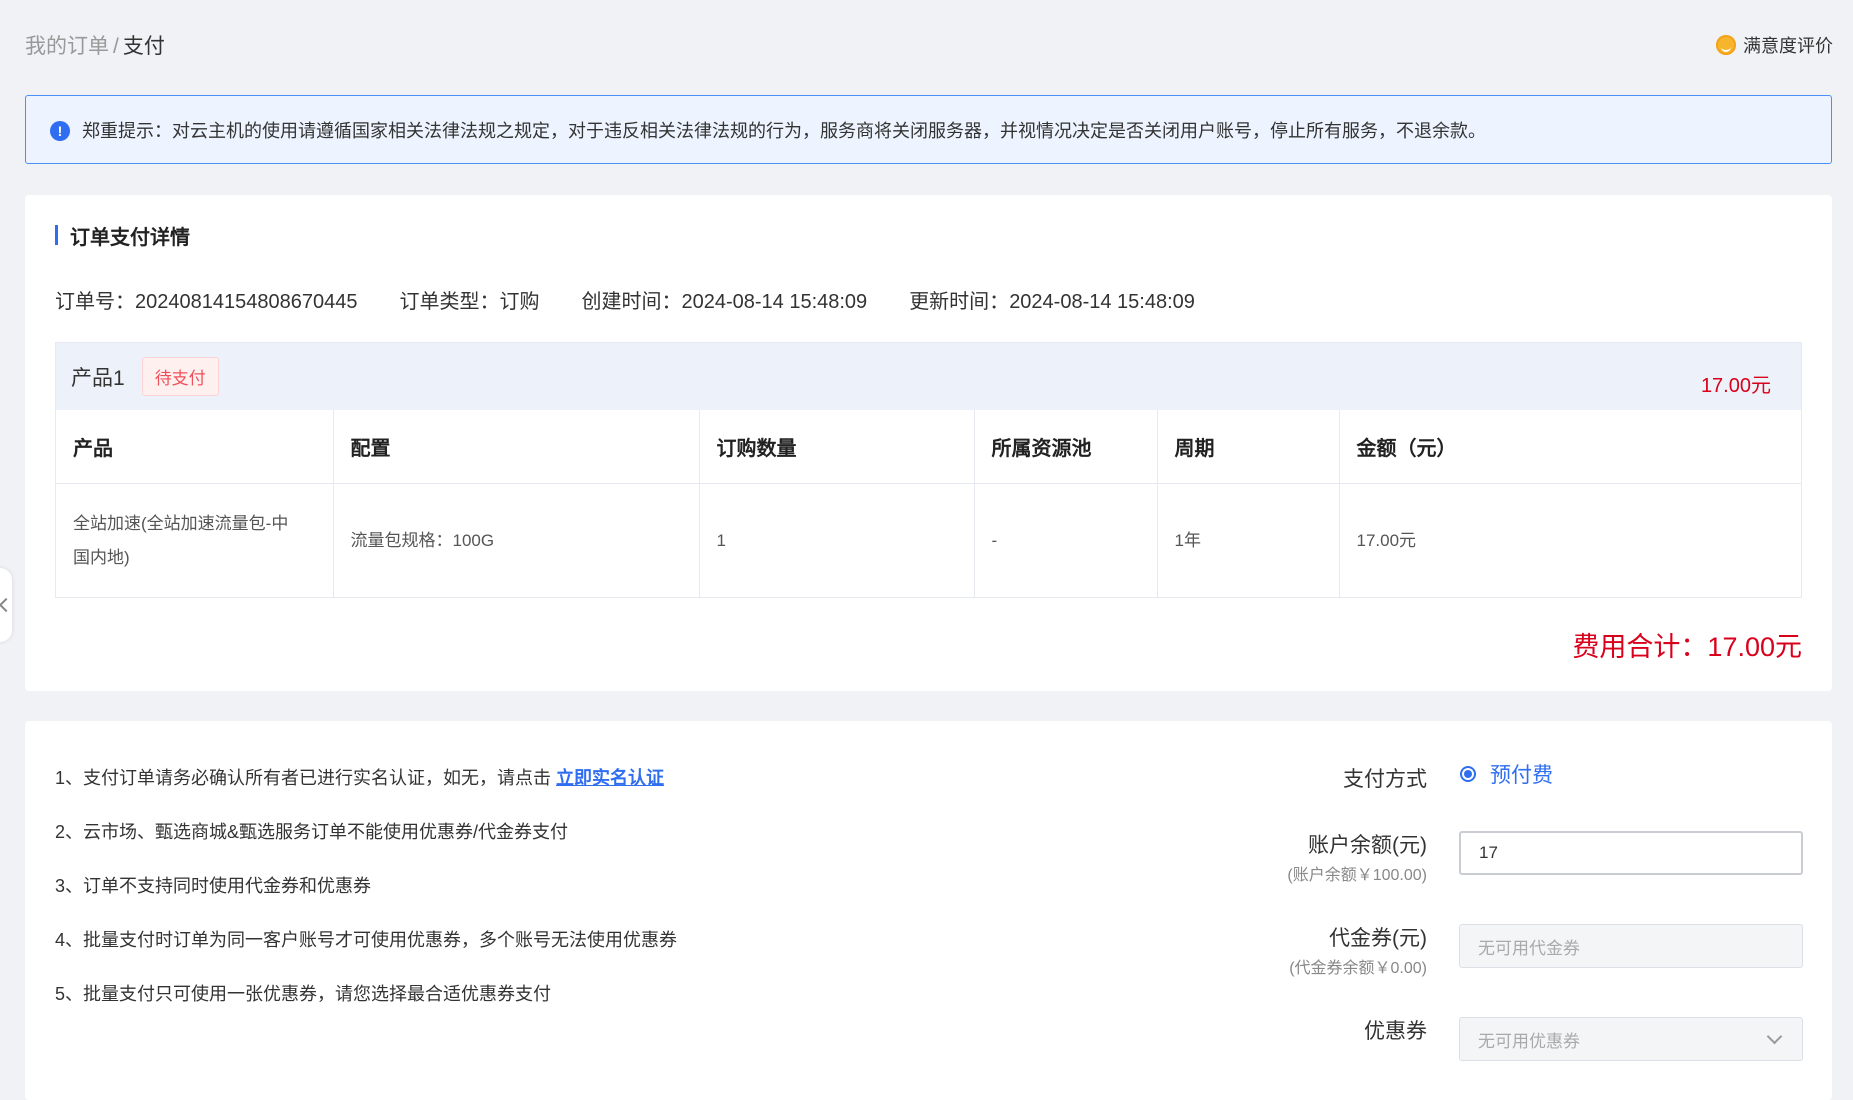  What do you see at coordinates (1468, 774) in the screenshot?
I see `radio-checked-icon` at bounding box center [1468, 774].